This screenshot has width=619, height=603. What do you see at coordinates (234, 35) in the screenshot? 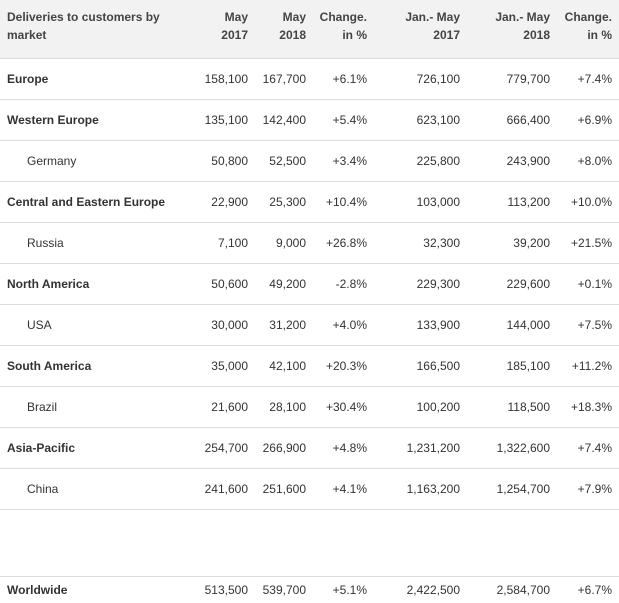
I see `header-may-2017-line2: 2017` at bounding box center [234, 35].